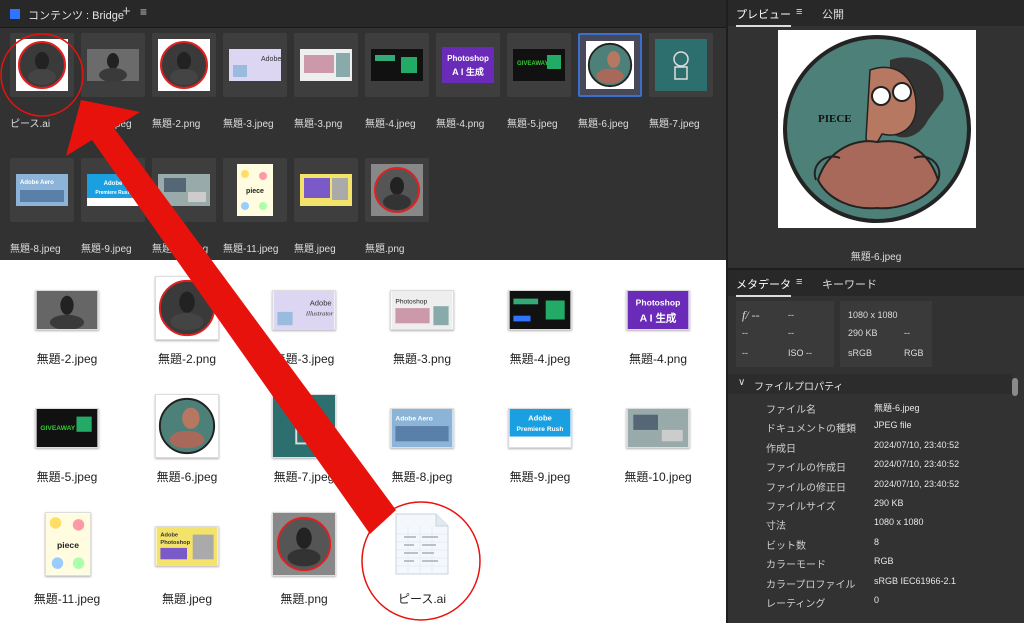 The width and height of the screenshot is (1024, 623). Describe the element at coordinates (68, 544) in the screenshot. I see `file-icon-untitled-11-jpeg: piece` at that location.